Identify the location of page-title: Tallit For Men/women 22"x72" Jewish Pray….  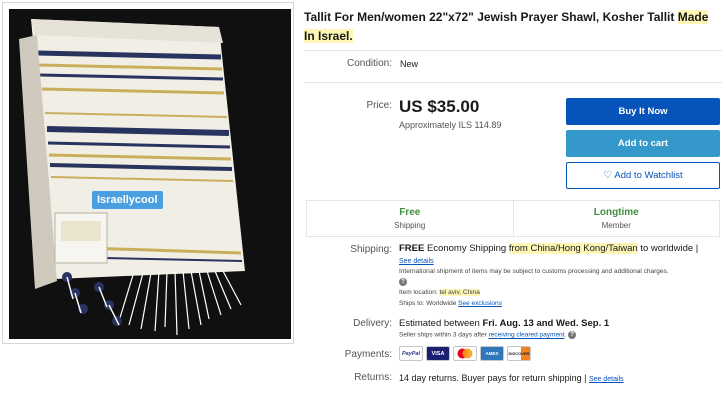
(510, 27).